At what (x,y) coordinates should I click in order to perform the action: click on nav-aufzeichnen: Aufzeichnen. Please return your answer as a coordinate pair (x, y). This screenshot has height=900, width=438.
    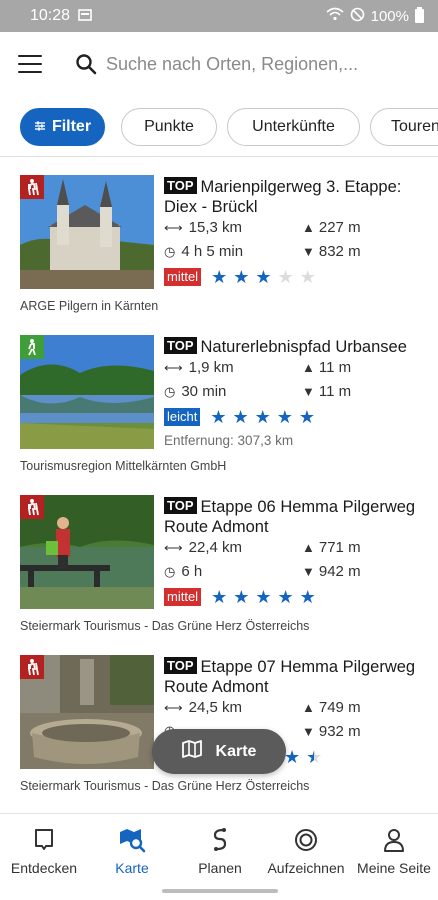
    Looking at the image, I should click on (306, 855).